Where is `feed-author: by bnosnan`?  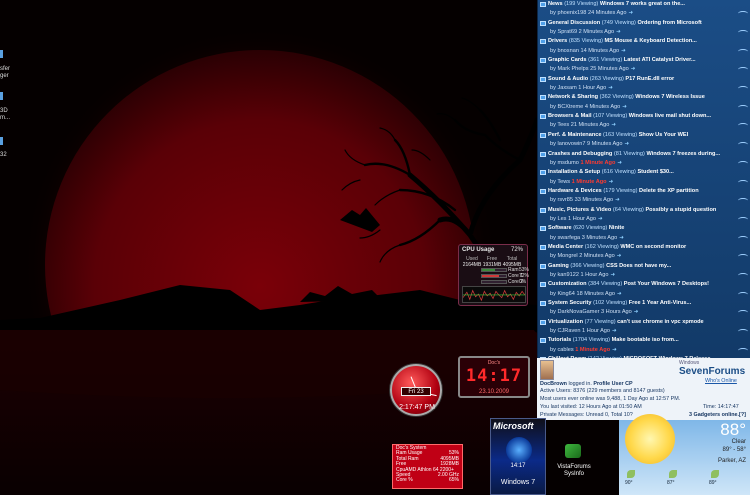
feed-author: by bnosnan is located at coordinates (564, 51).